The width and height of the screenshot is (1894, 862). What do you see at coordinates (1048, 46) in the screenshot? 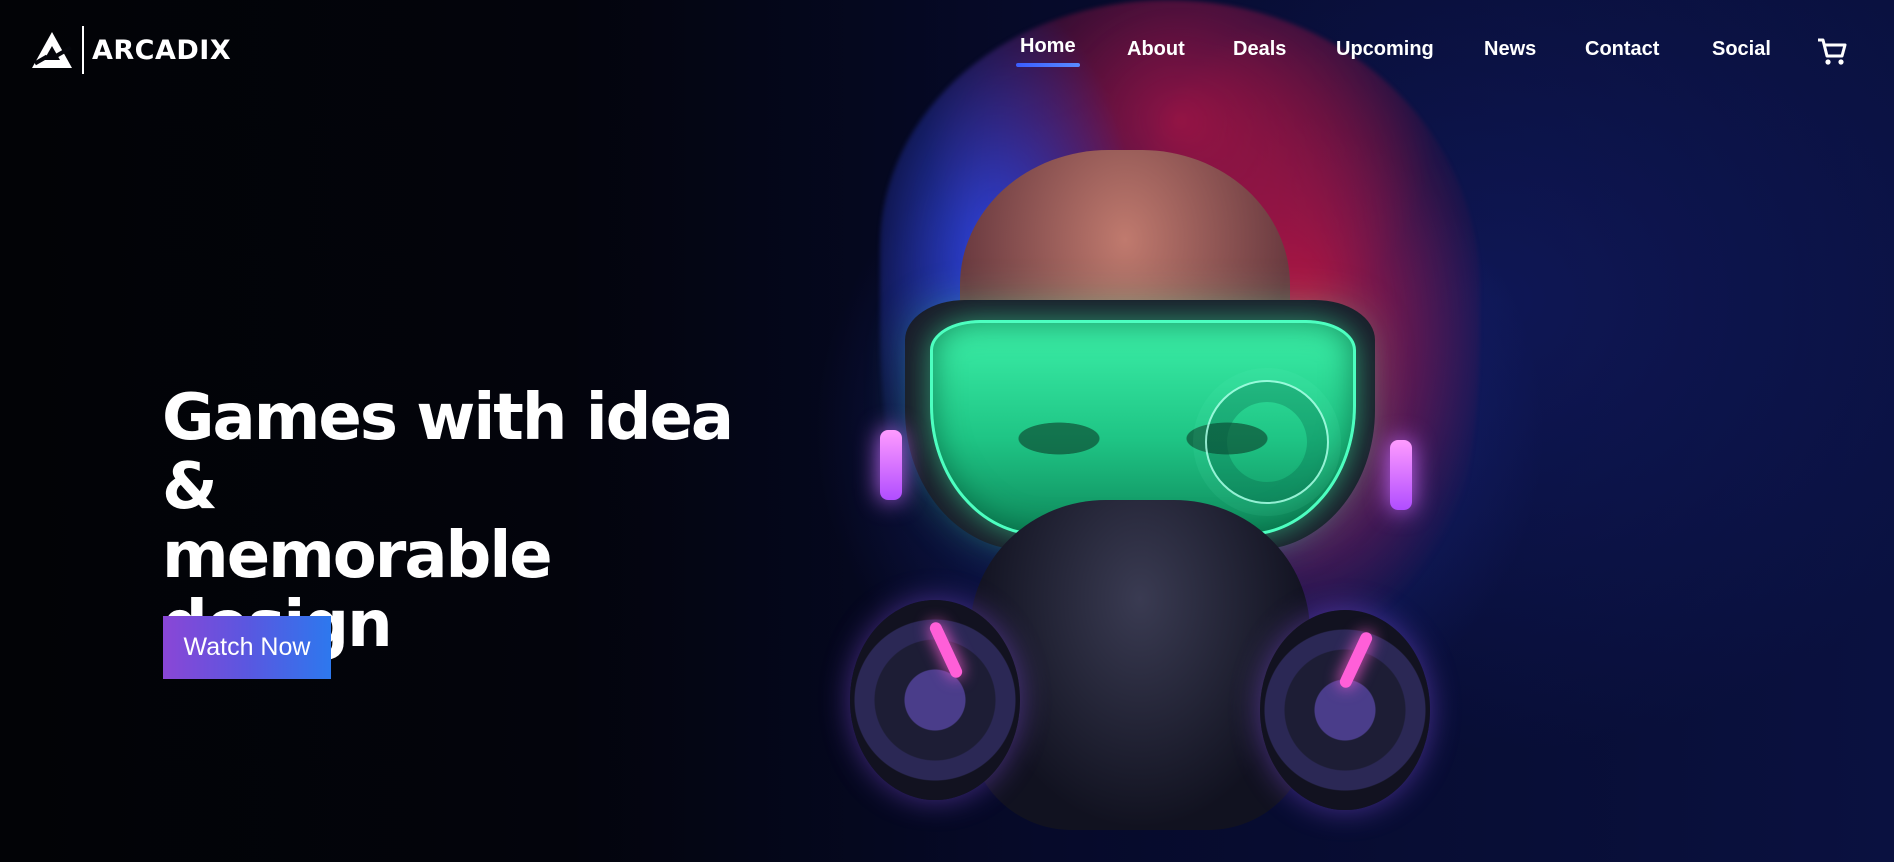
I see `nav-item-label: Home` at bounding box center [1048, 46].